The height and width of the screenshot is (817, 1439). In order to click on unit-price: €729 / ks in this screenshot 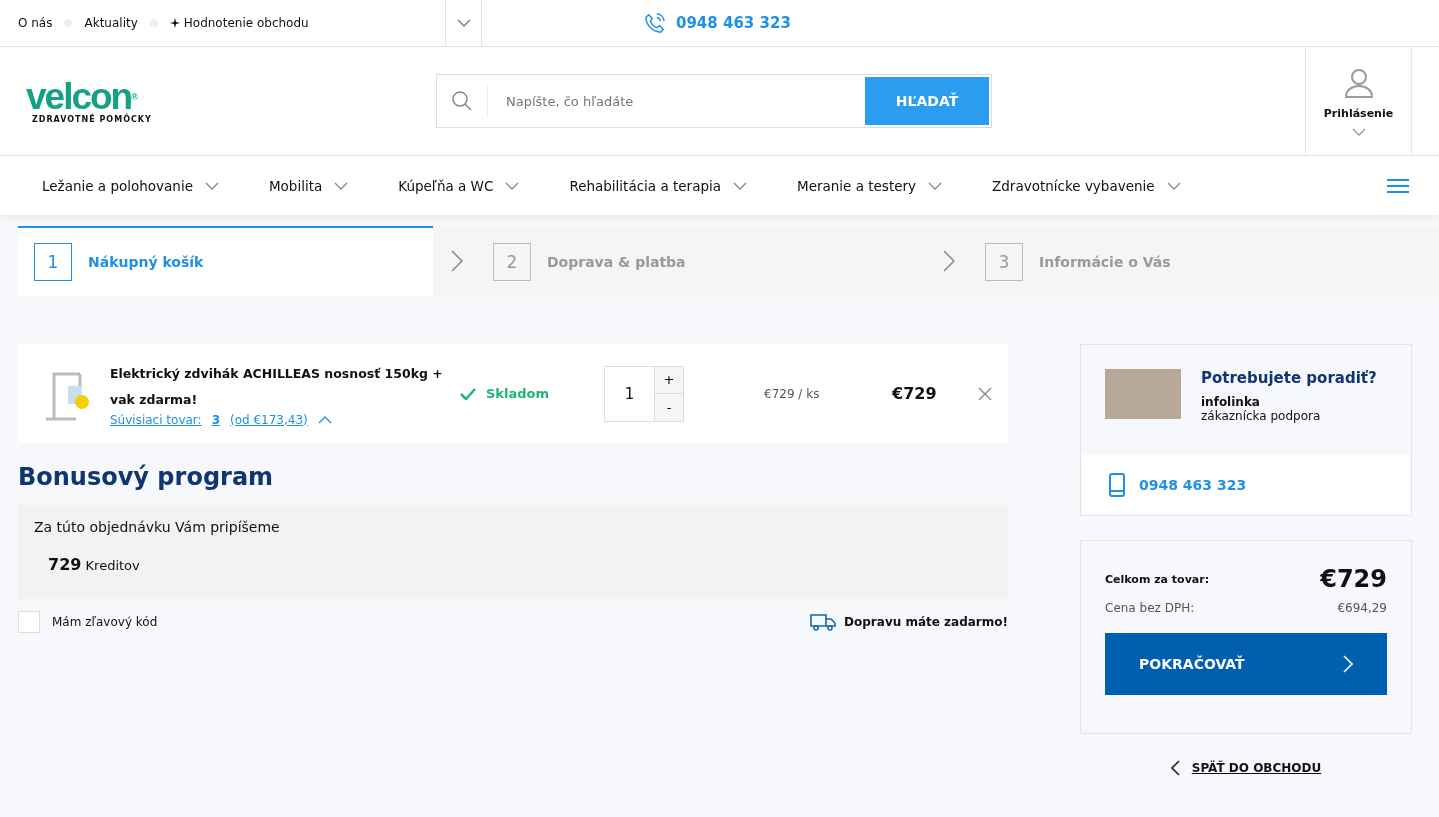, I will do `click(792, 393)`.